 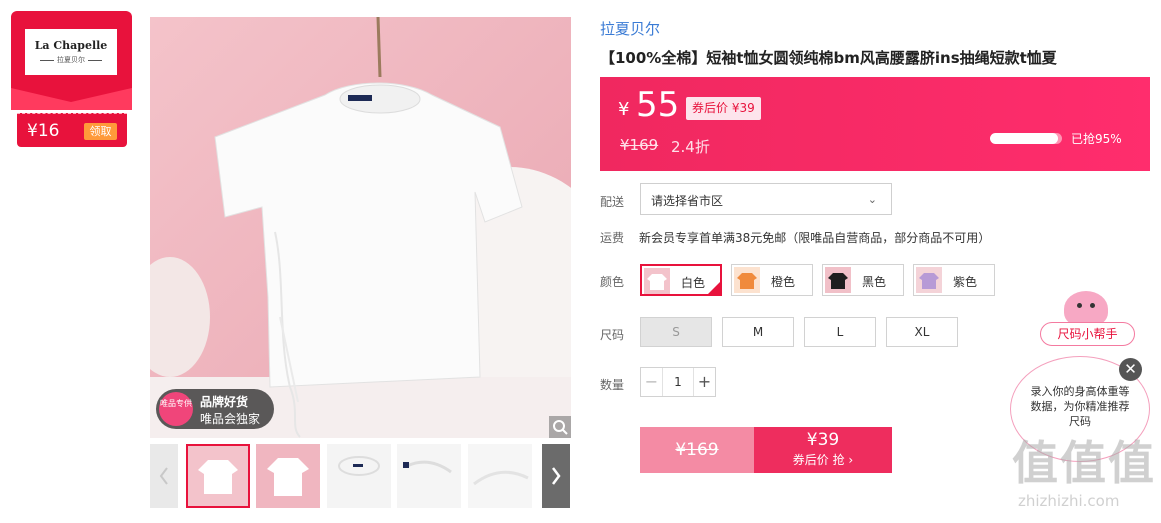 I want to click on promo-badge: 唯品专供 品牌好货 唯品会独家, so click(x=215, y=409).